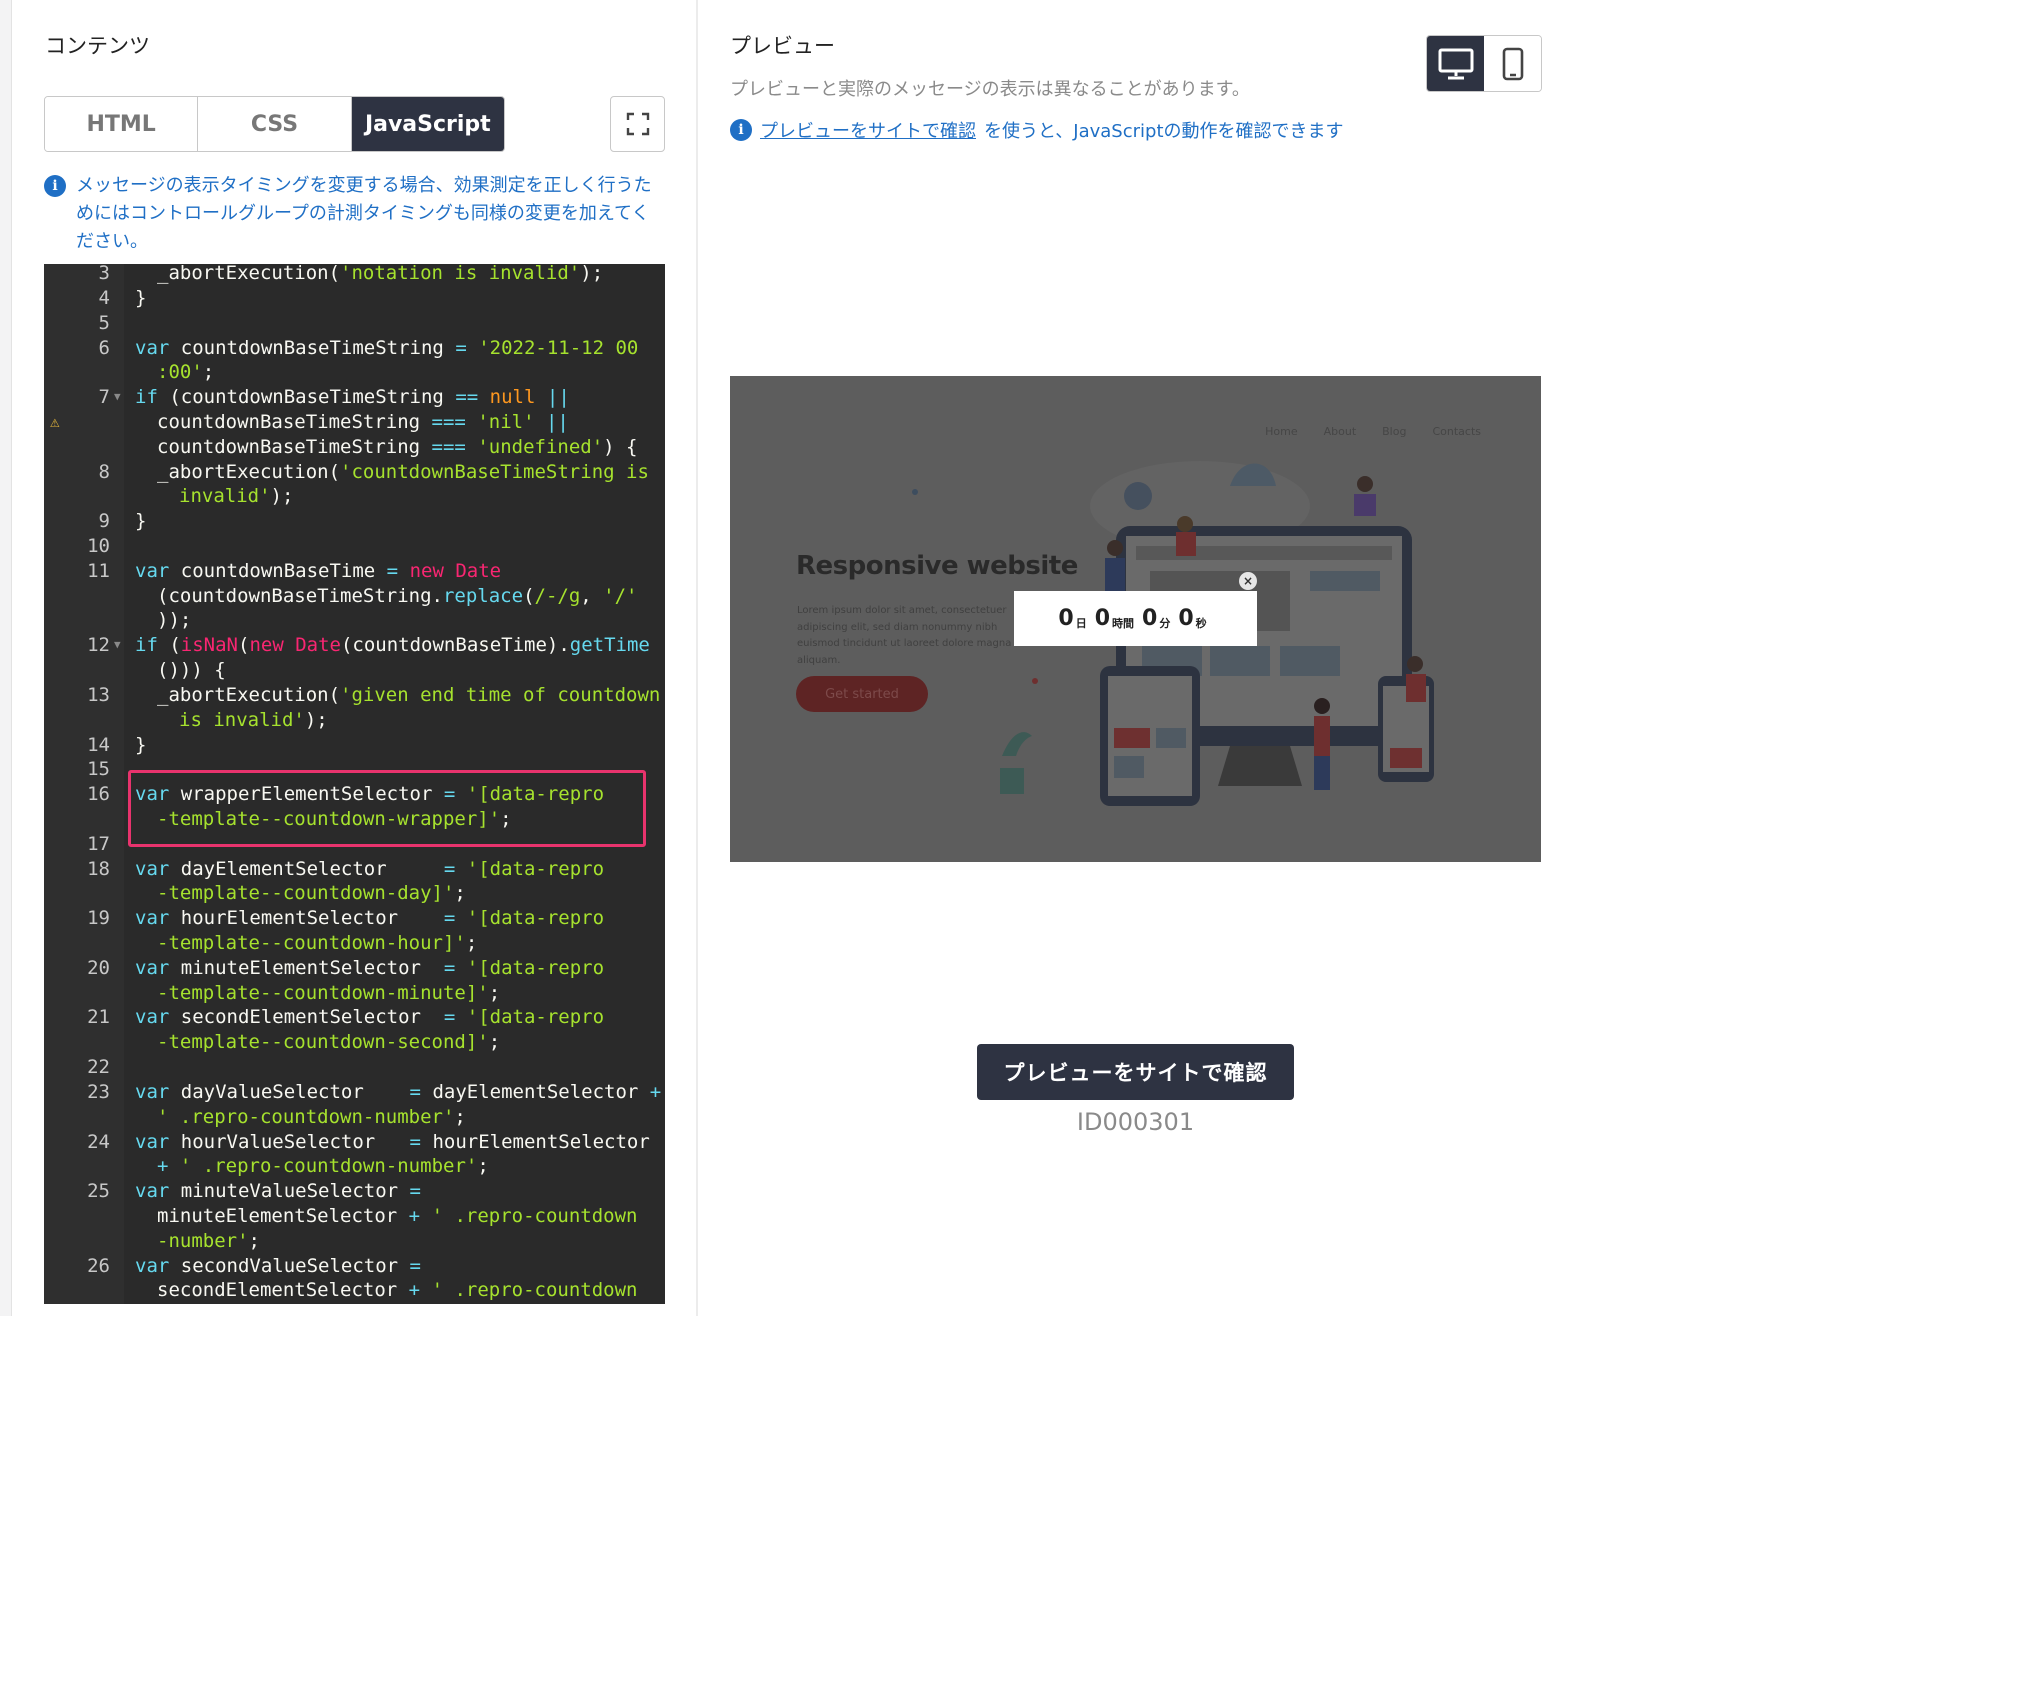  Describe the element at coordinates (98, 546) in the screenshot. I see `code-line: 10` at that location.